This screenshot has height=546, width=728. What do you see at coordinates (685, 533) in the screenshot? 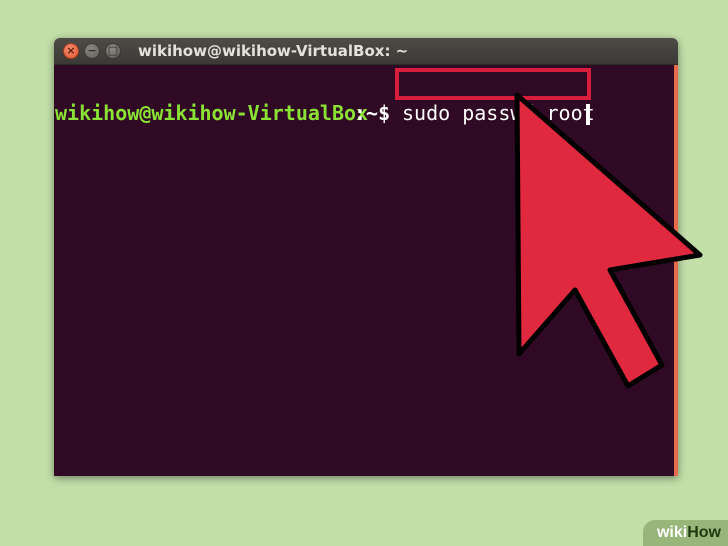
I see `wikihow-logo: wikiHow` at bounding box center [685, 533].